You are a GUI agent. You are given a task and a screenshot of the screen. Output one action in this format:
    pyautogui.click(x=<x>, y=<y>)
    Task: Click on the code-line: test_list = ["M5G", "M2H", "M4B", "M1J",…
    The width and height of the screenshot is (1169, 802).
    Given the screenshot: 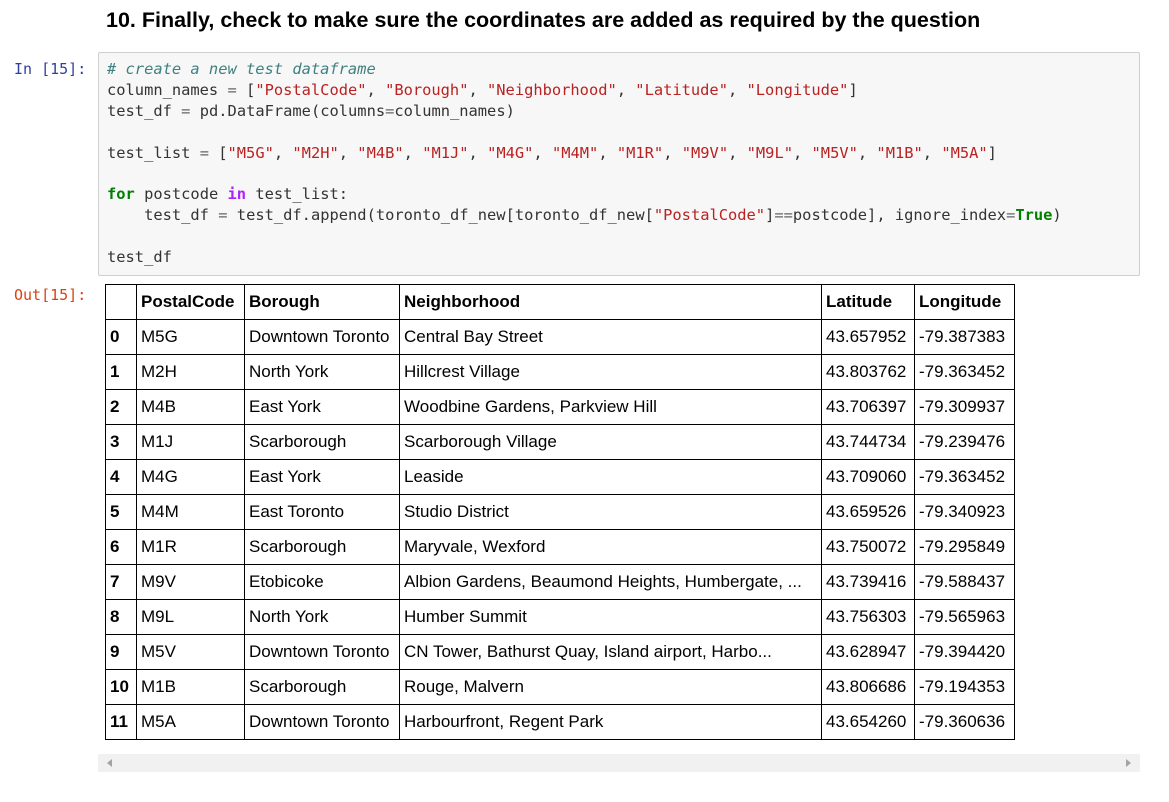 What is the action you would take?
    pyautogui.click(x=552, y=152)
    